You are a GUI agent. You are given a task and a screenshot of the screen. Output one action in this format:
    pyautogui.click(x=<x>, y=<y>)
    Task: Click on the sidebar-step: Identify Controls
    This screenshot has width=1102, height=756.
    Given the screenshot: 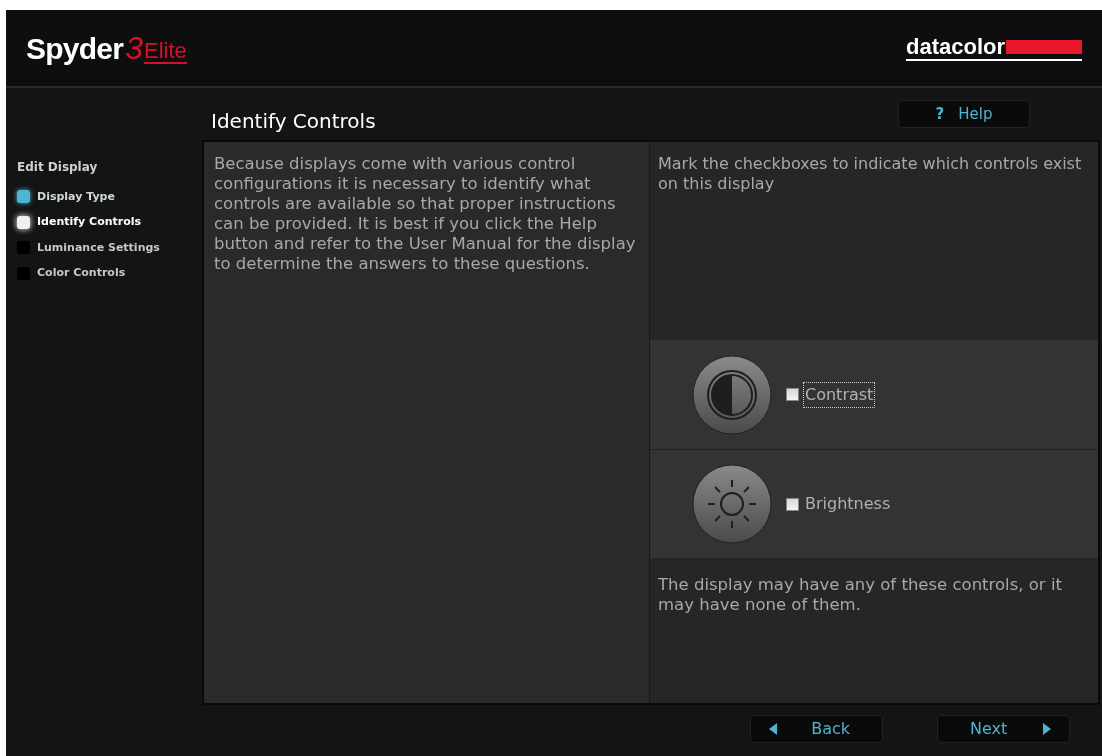 What is the action you would take?
    pyautogui.click(x=109, y=222)
    